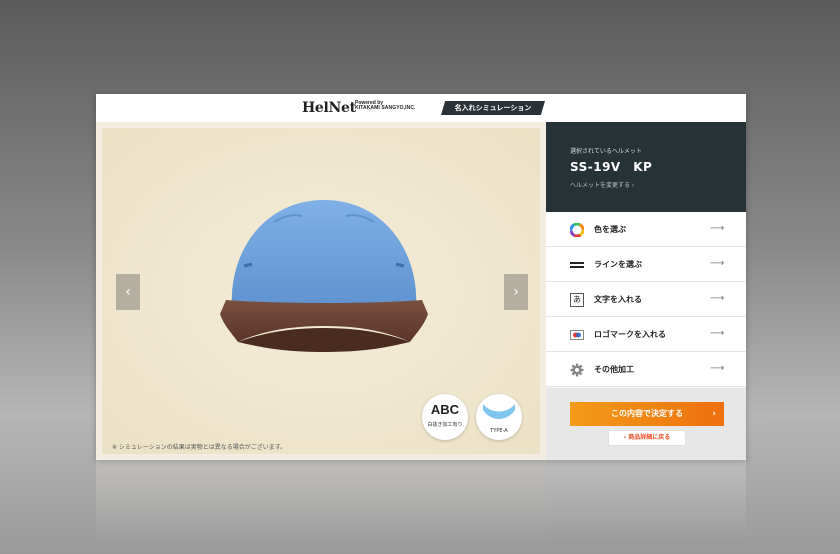 Image resolution: width=840 pixels, height=554 pixels. I want to click on powered-by: Powered by KITAKAMI SANGYO,INC., so click(385, 106).